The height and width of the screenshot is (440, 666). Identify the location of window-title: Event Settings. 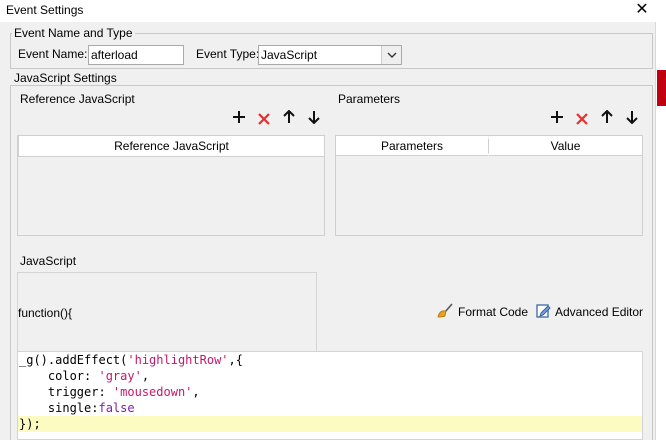
(45, 10).